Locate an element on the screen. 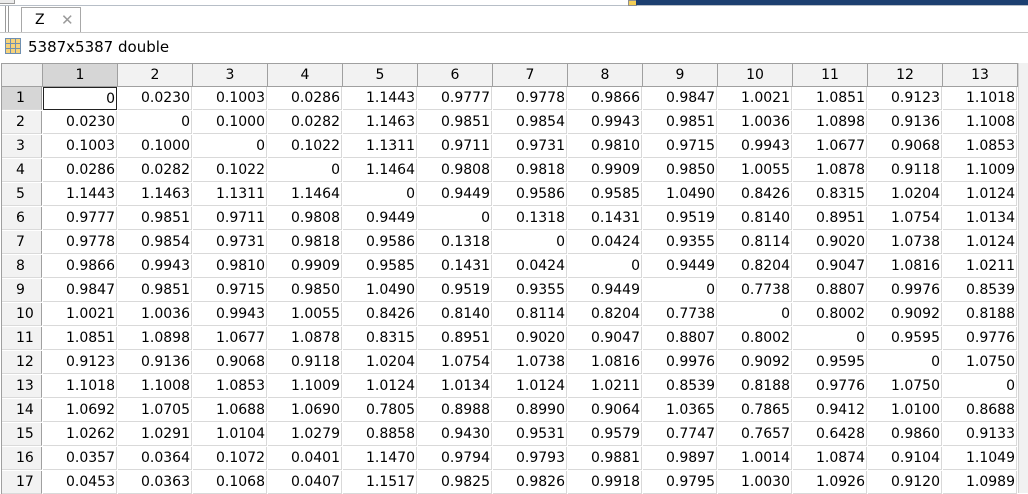 The width and height of the screenshot is (1028, 494). grid-cell: 1.0688 is located at coordinates (230, 410).